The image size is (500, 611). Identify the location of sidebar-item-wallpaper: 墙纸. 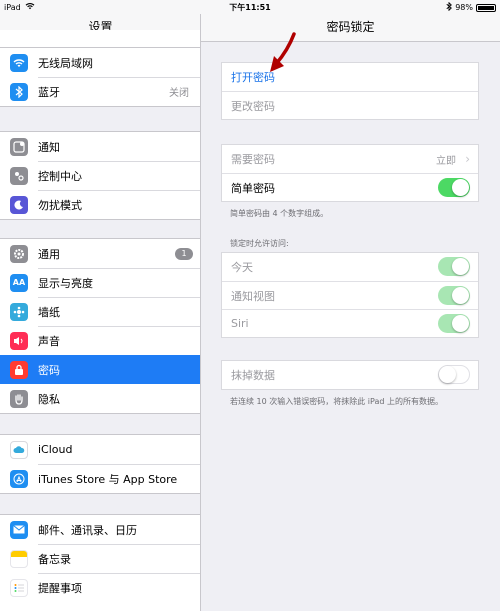
(100, 311).